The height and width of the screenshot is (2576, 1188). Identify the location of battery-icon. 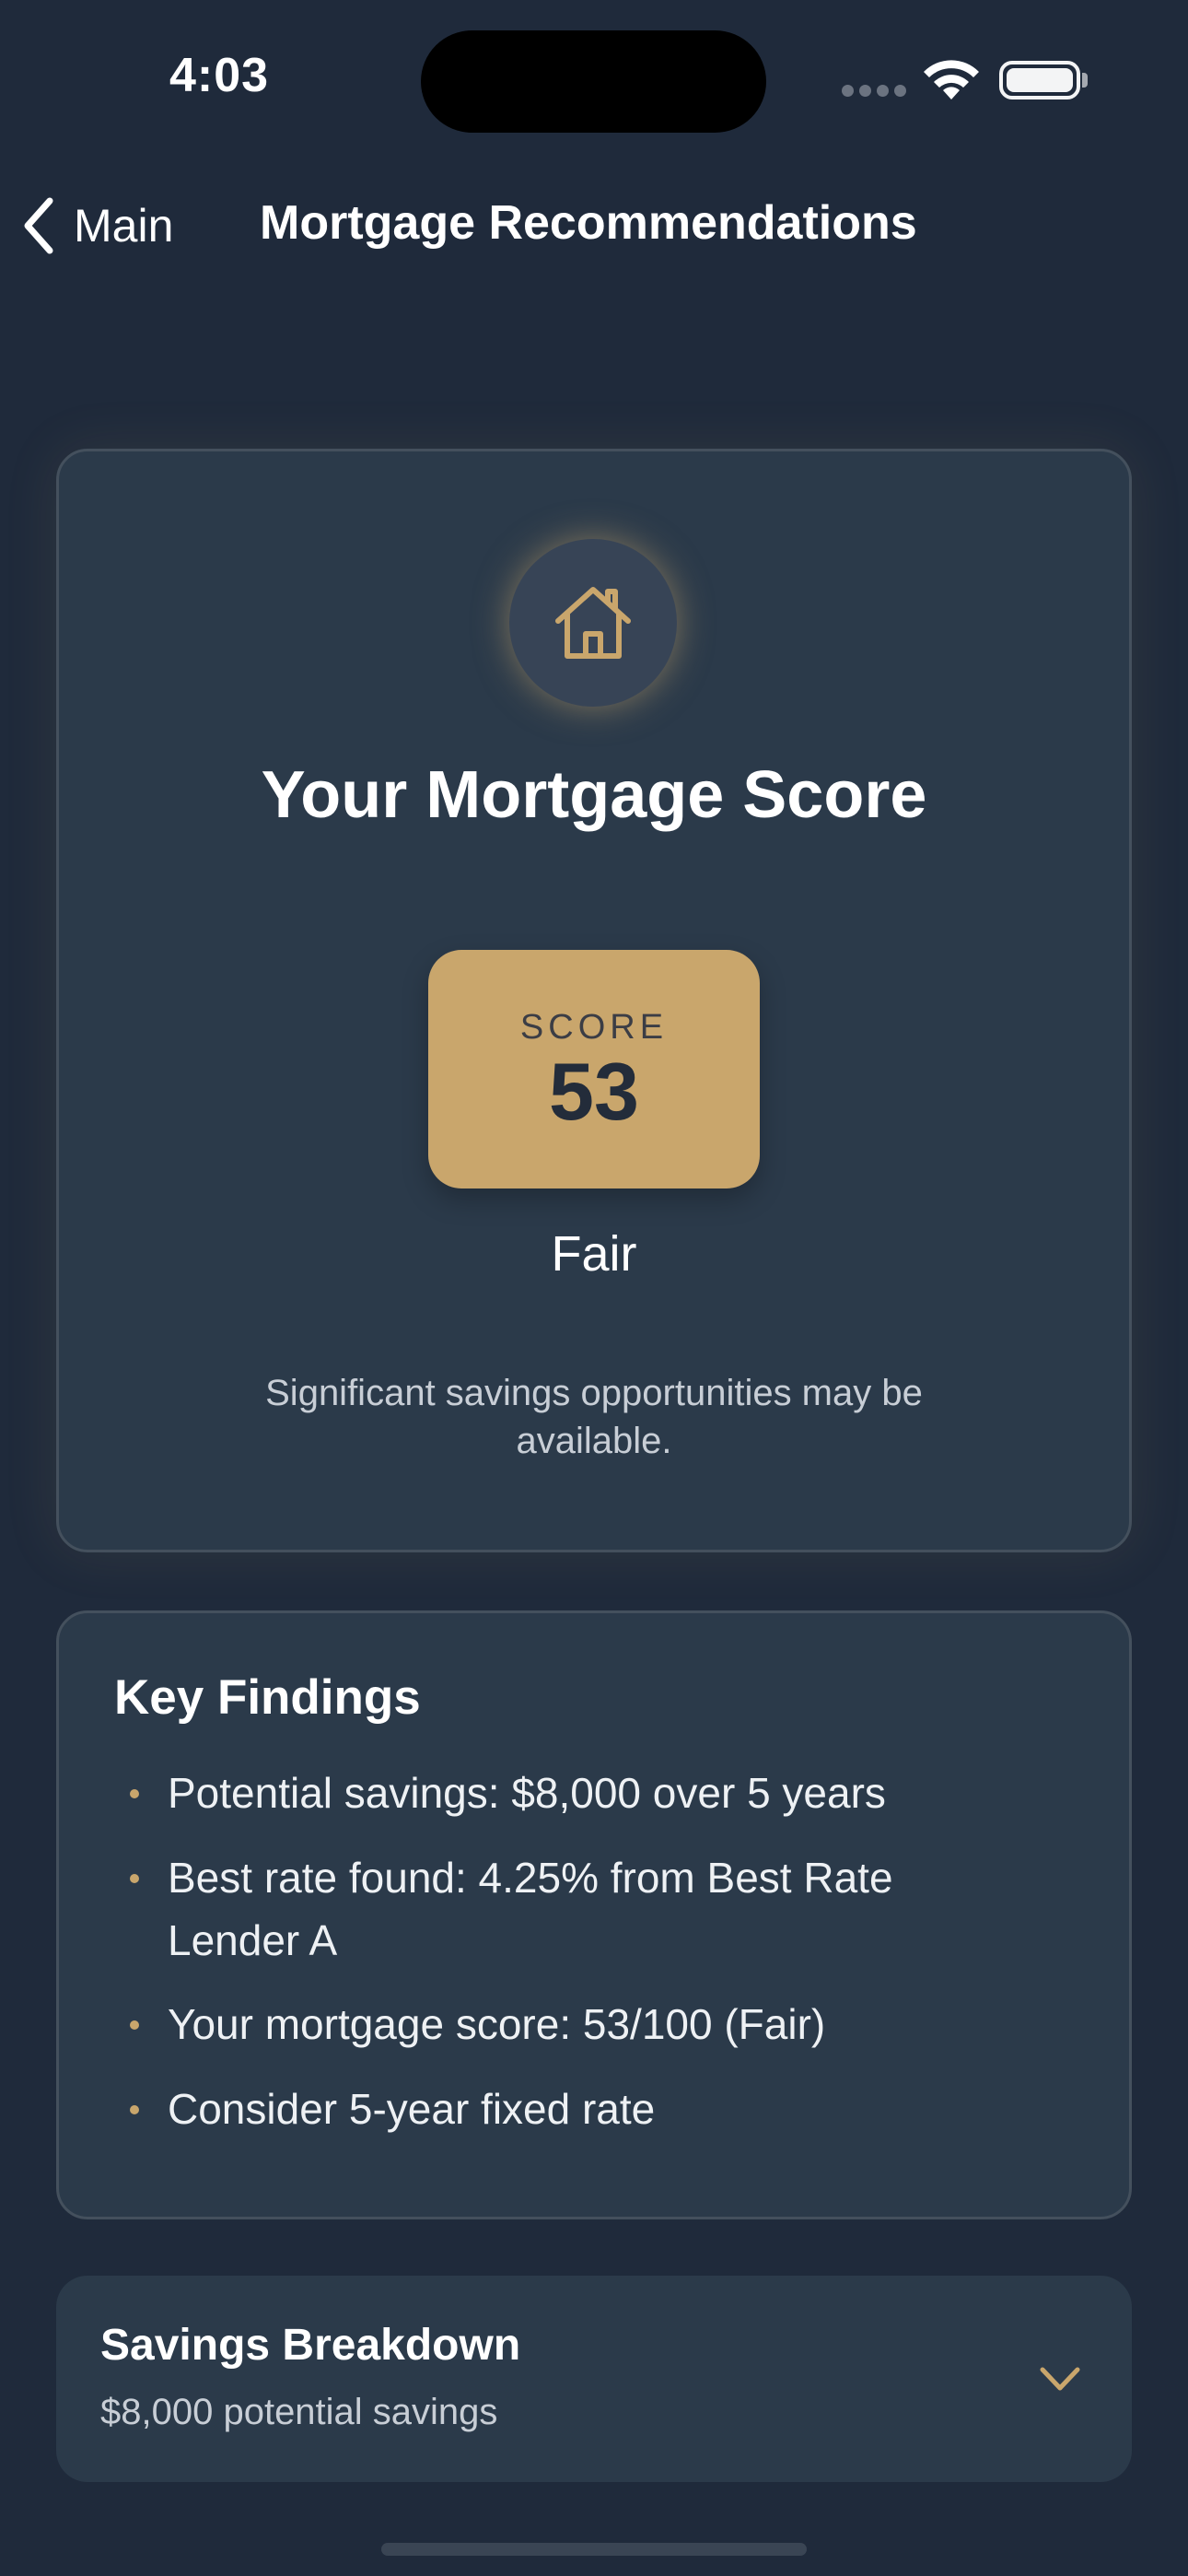
(1039, 80).